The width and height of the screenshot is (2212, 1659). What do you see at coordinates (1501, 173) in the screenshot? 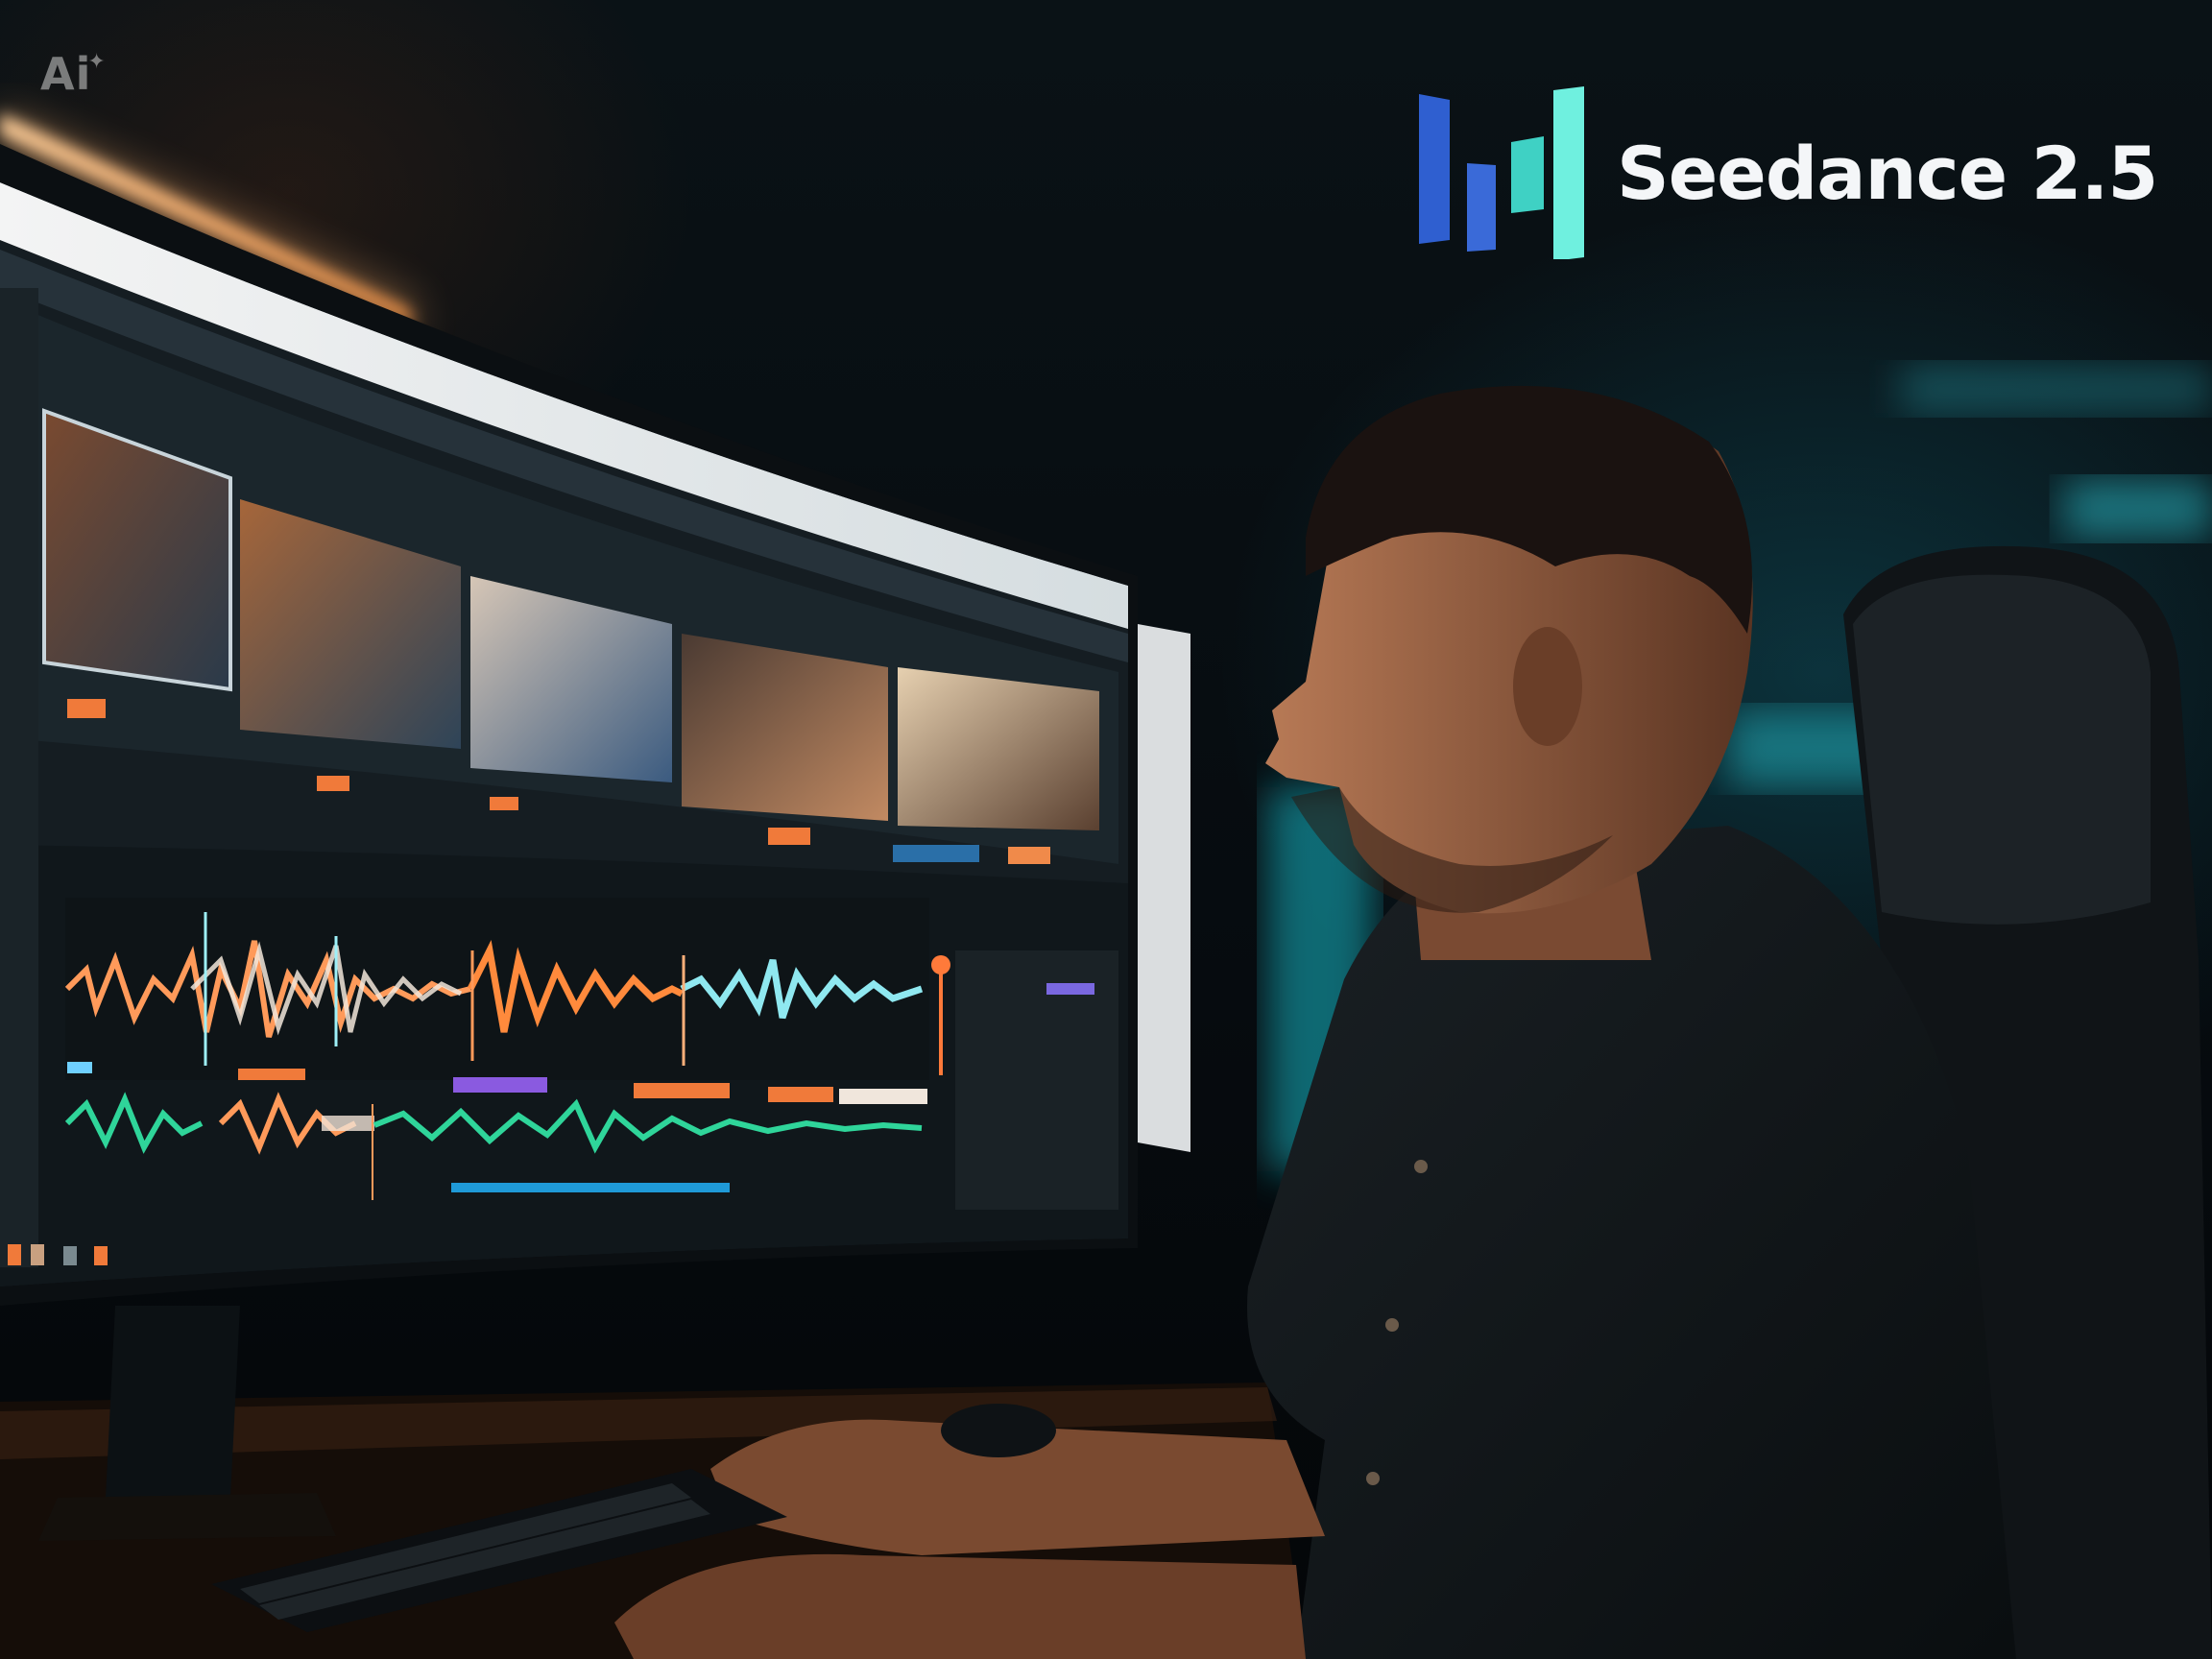
I see `bar-chart-logo-icon` at bounding box center [1501, 173].